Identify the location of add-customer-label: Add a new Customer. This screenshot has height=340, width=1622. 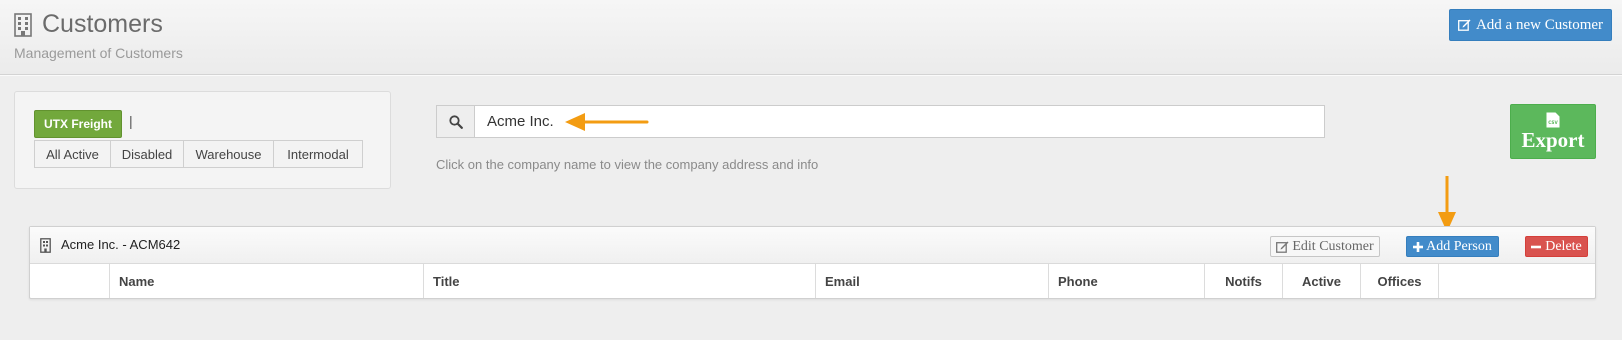
(1539, 24).